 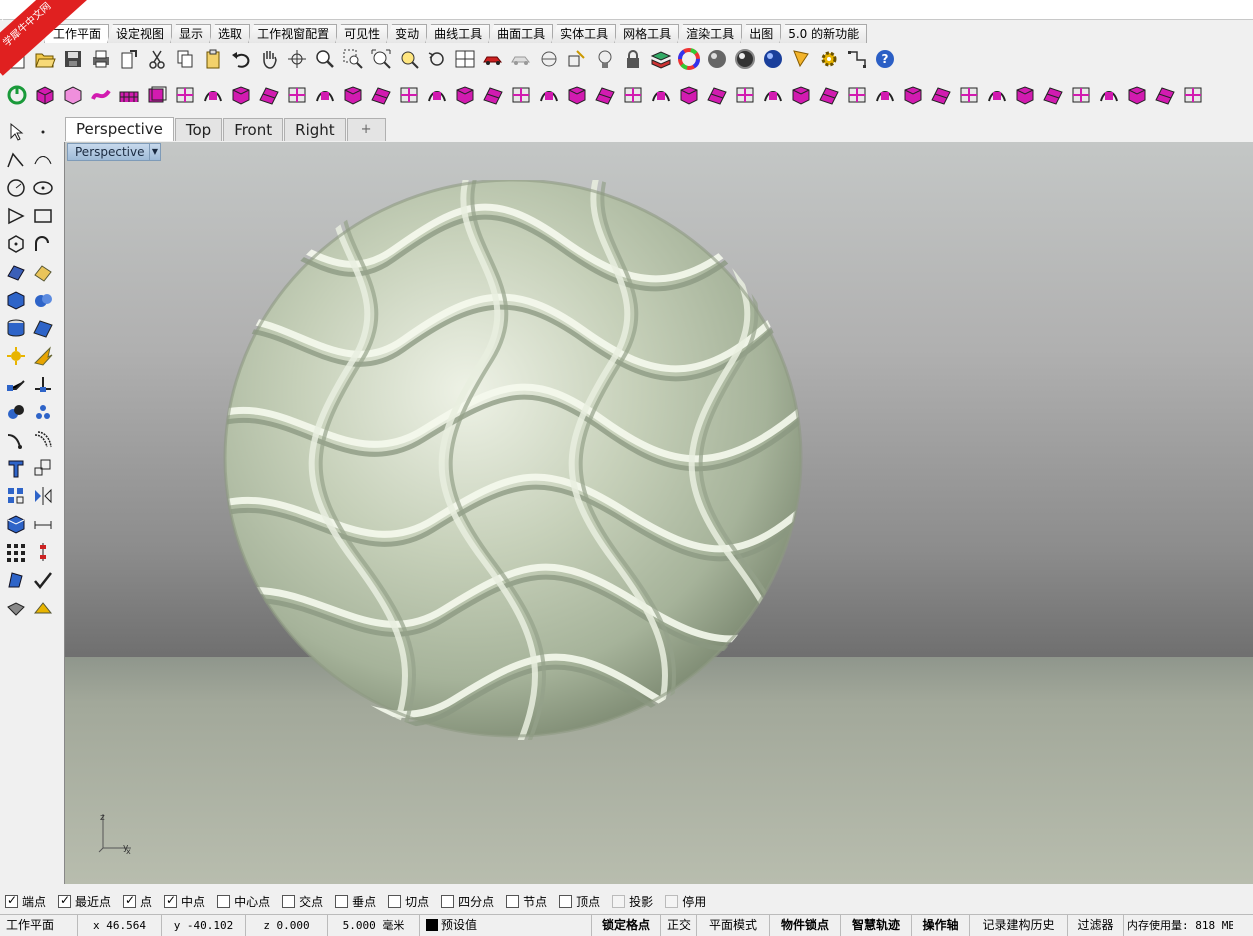 I want to click on grid-icon, so click(x=129, y=95).